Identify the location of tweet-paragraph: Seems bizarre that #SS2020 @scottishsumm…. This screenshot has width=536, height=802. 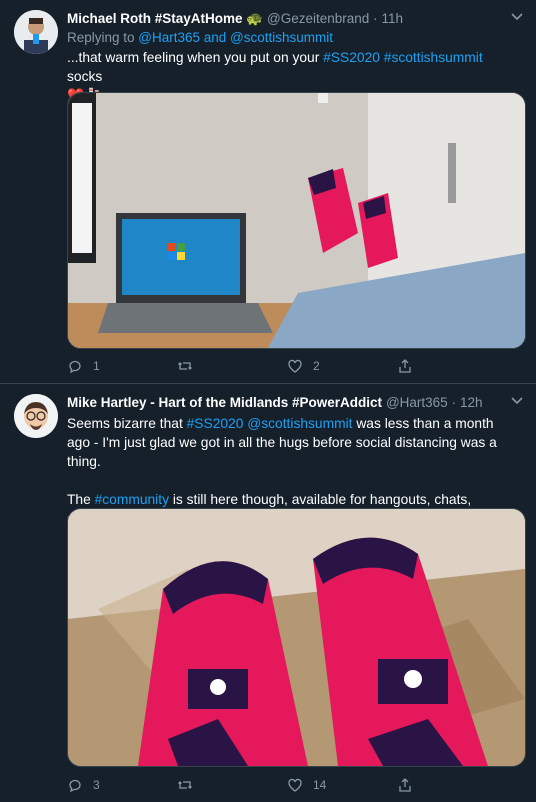
(292, 442).